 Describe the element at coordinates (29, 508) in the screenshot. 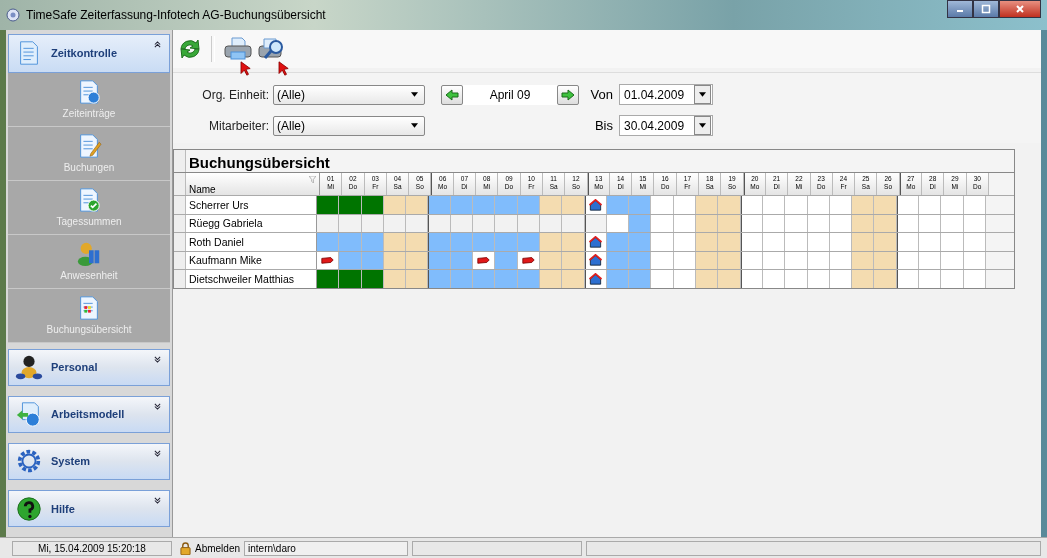

I see `help-icon` at that location.